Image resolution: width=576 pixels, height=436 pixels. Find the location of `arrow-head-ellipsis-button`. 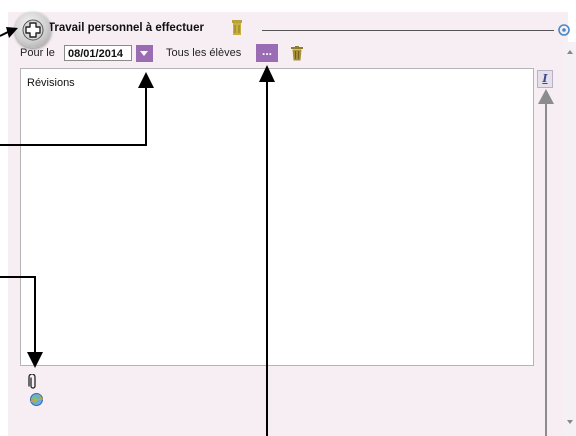

arrow-head-ellipsis-button is located at coordinates (267, 73).